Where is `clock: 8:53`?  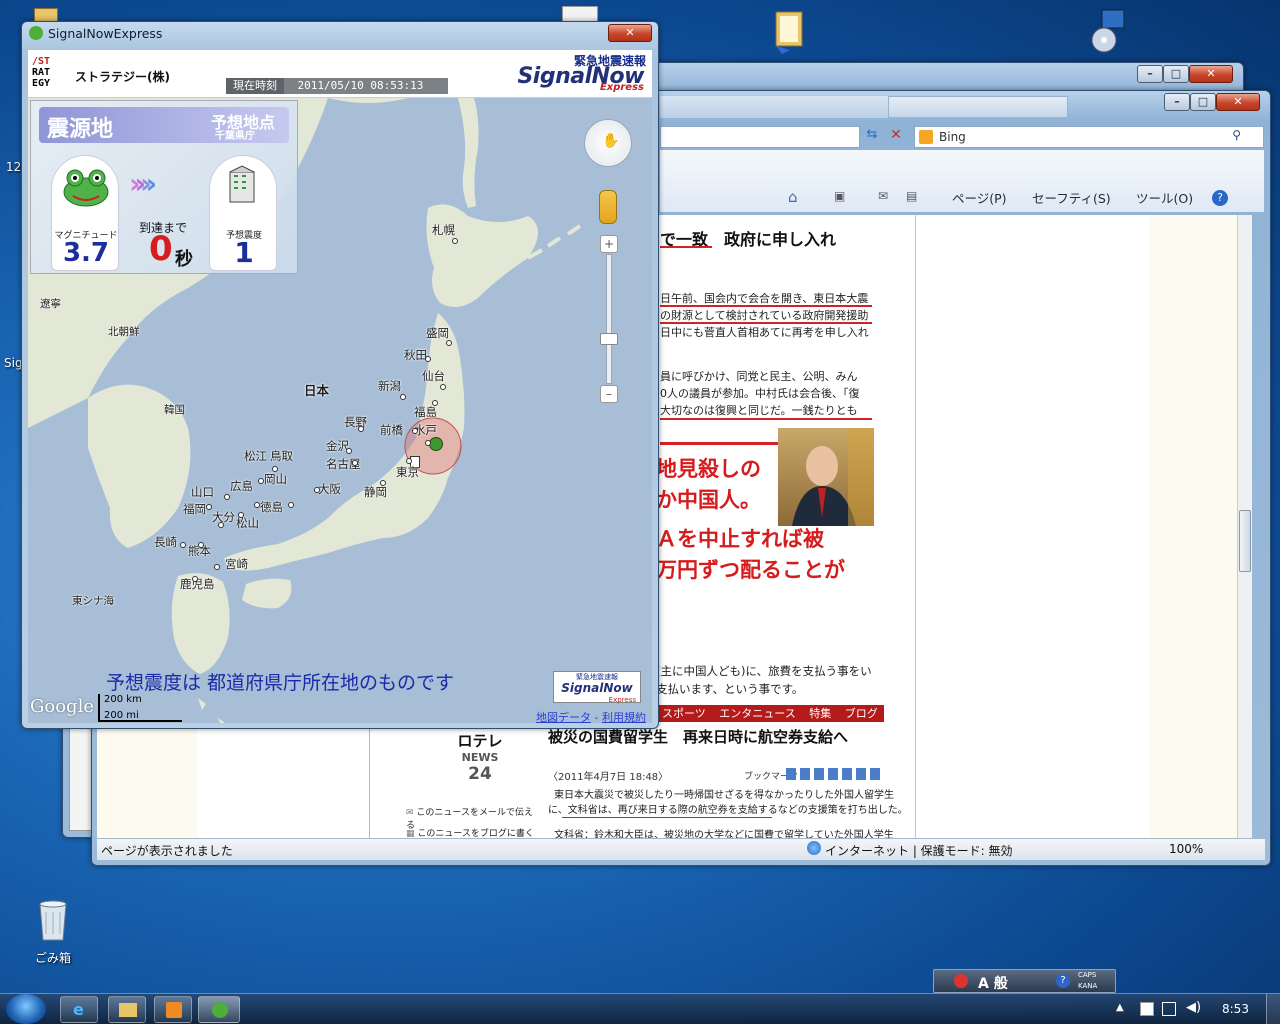
clock: 8:53 is located at coordinates (1235, 1009).